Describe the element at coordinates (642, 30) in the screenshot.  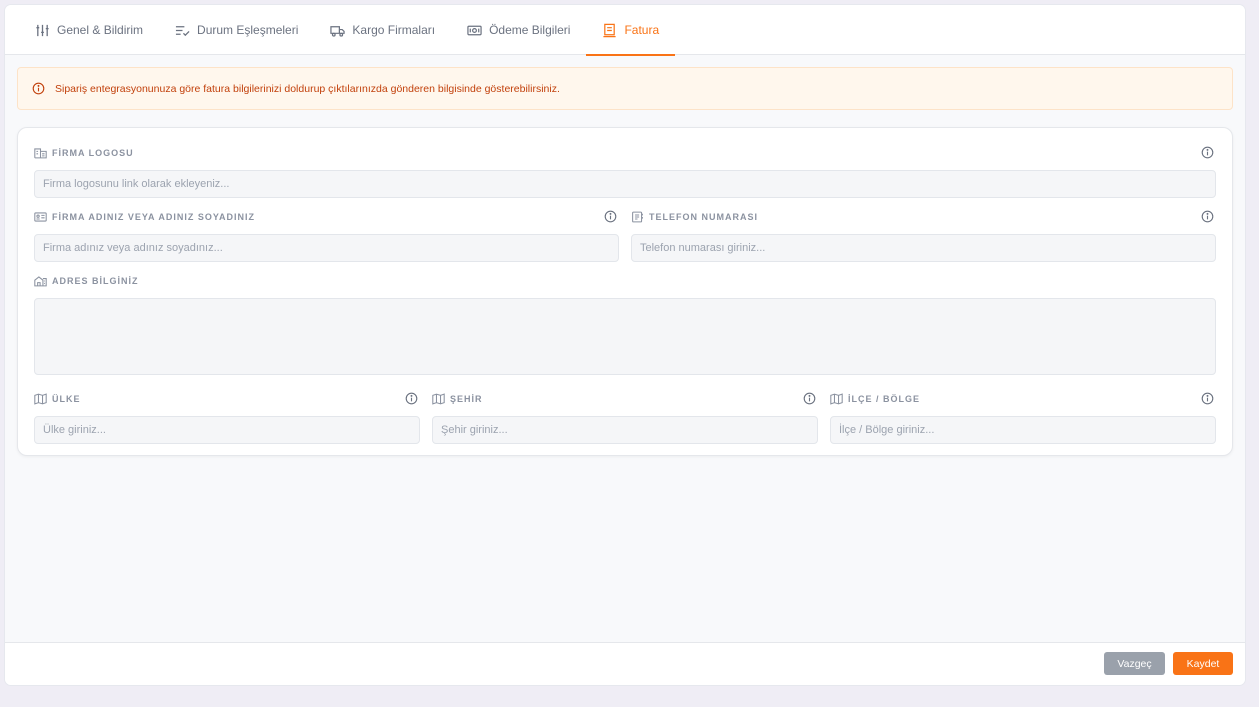
I see `tab-label: Fatura` at that location.